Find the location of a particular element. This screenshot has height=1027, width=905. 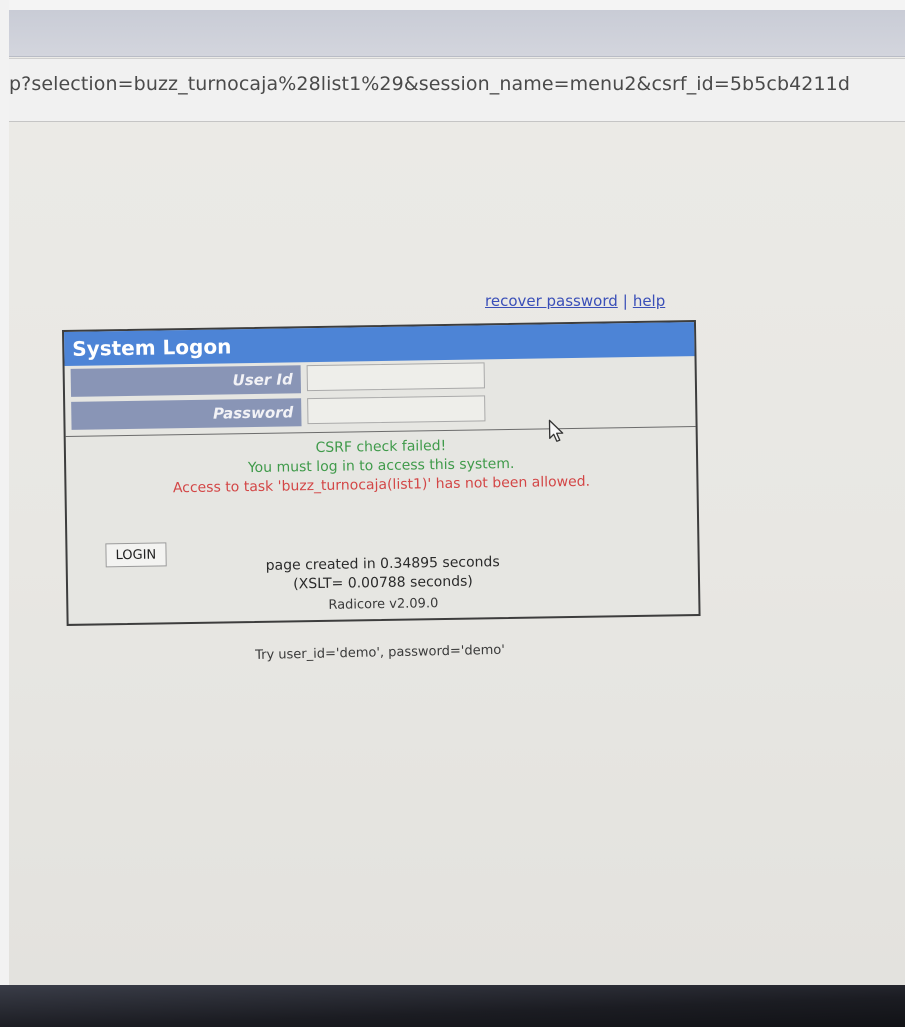

logon-title: System Logon is located at coordinates (379, 344).